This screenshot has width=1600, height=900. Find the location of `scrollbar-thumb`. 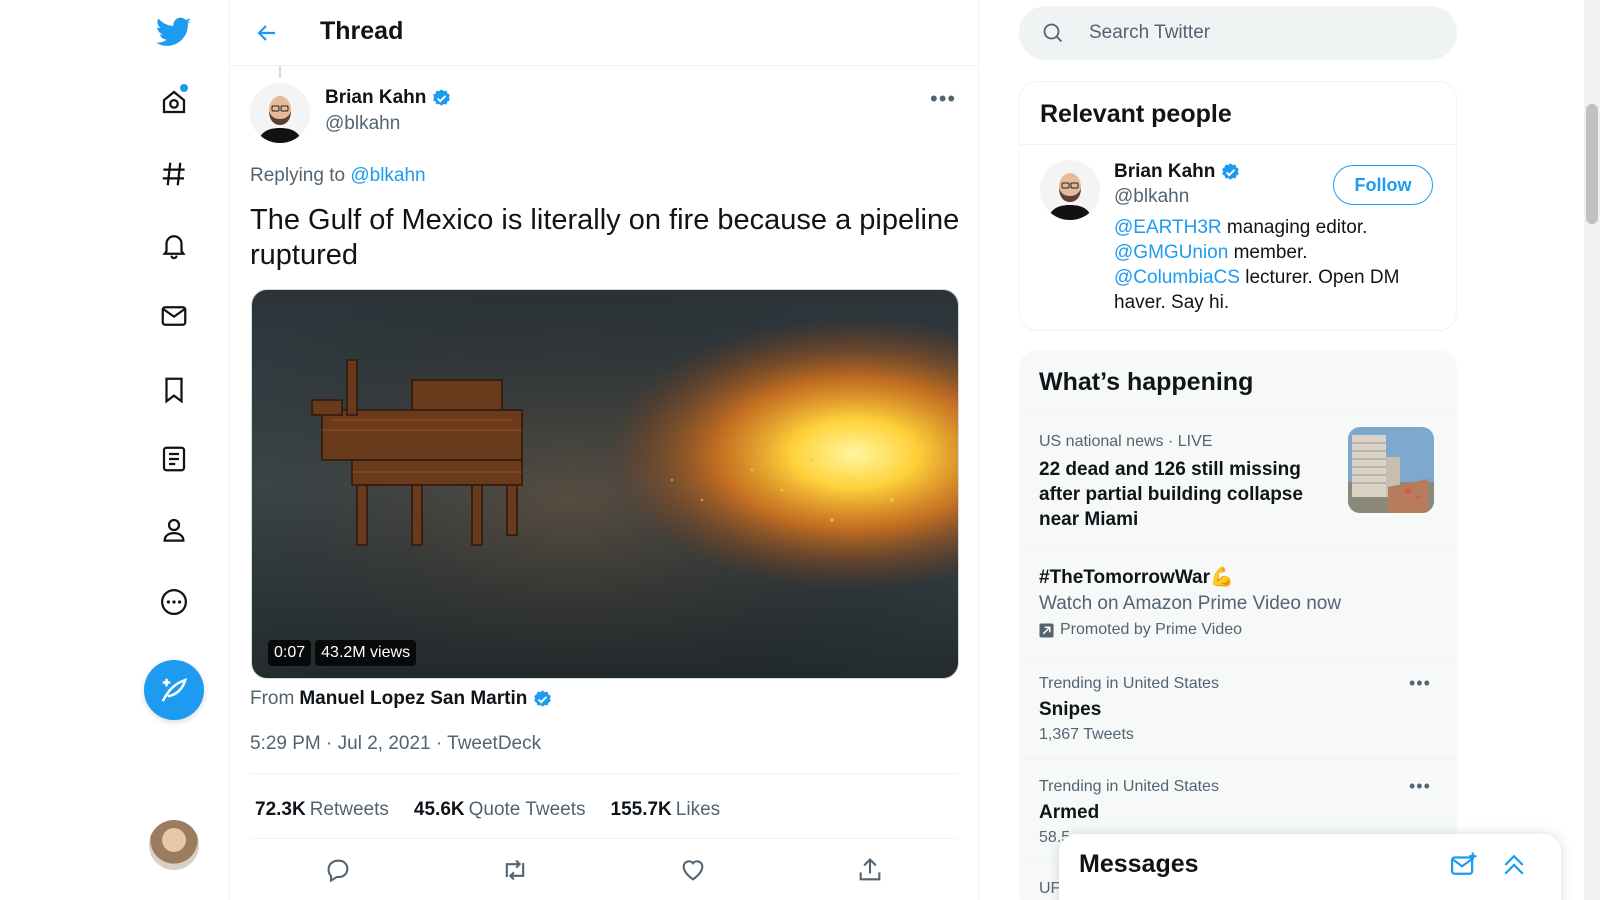

scrollbar-thumb is located at coordinates (1592, 164).